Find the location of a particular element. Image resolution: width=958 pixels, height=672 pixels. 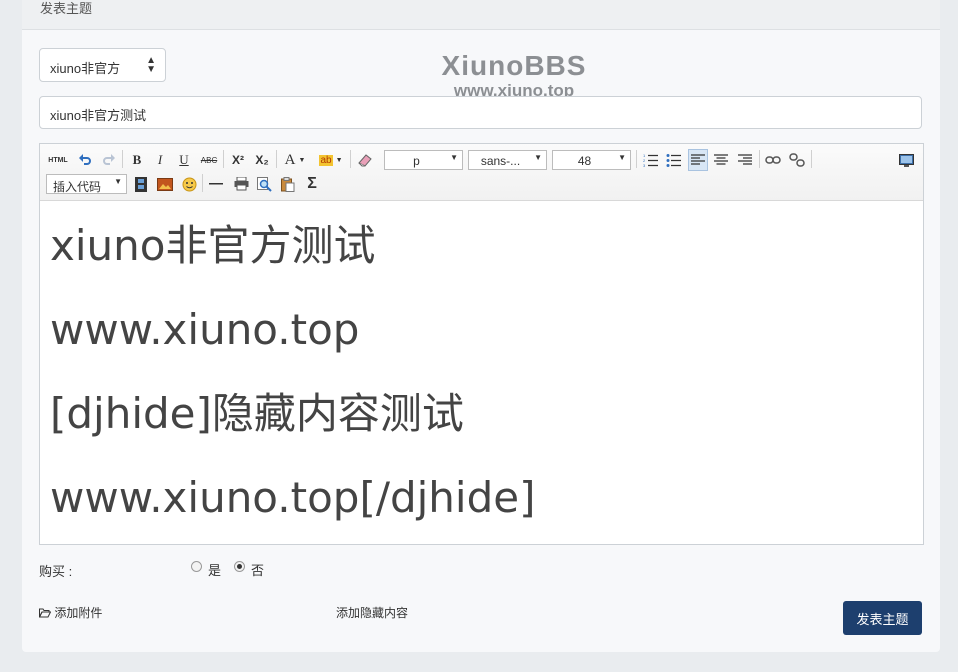

watermark: XiunoBBS www.xiuno.top is located at coordinates (514, 75).